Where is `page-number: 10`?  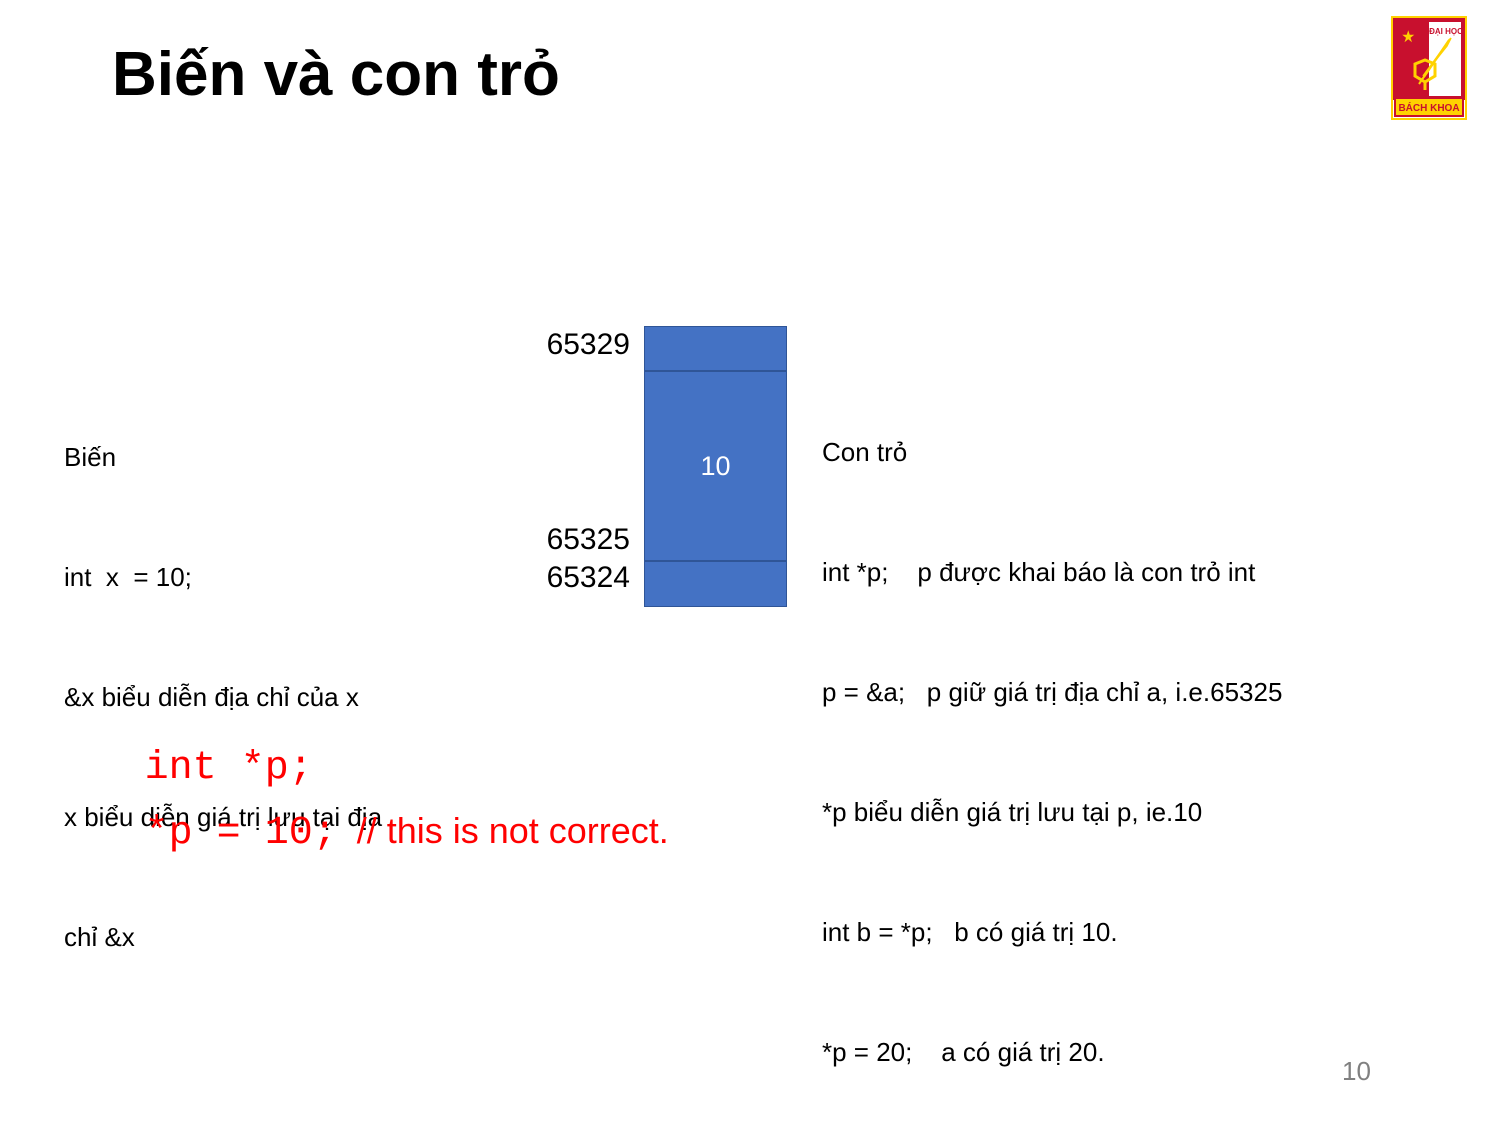 page-number: 10 is located at coordinates (1356, 1071).